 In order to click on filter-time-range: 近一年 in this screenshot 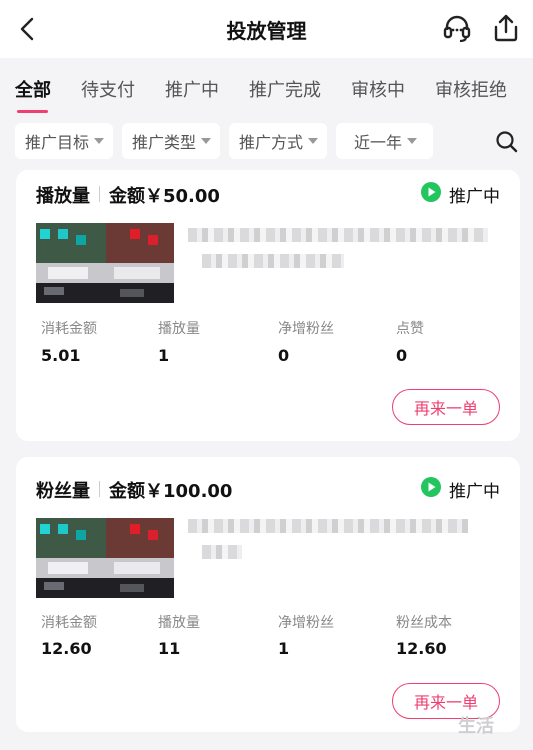, I will do `click(384, 141)`.